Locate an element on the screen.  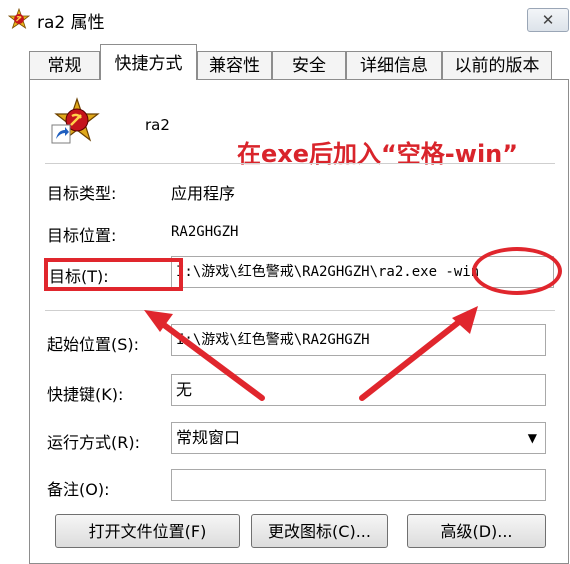
tab-previous-versions: 以前的版本 is located at coordinates (497, 65).